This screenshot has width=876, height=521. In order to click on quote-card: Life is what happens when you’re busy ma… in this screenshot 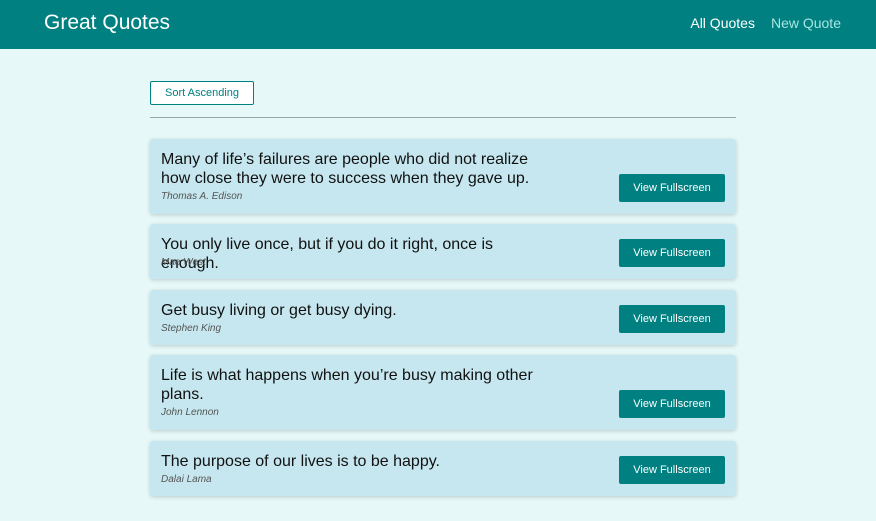, I will do `click(443, 392)`.